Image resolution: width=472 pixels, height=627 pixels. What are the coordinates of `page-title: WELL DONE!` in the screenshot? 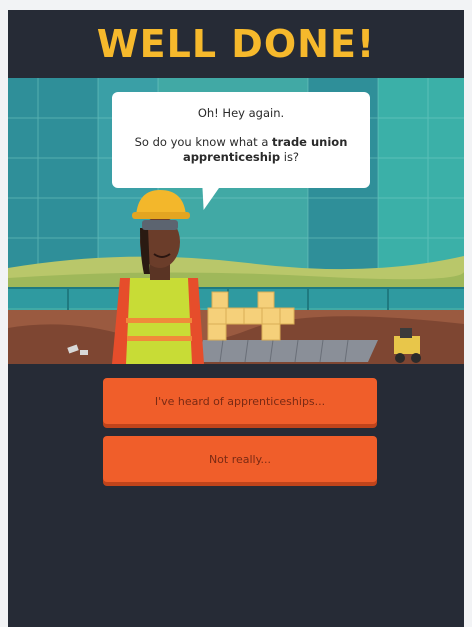 It's located at (236, 44).